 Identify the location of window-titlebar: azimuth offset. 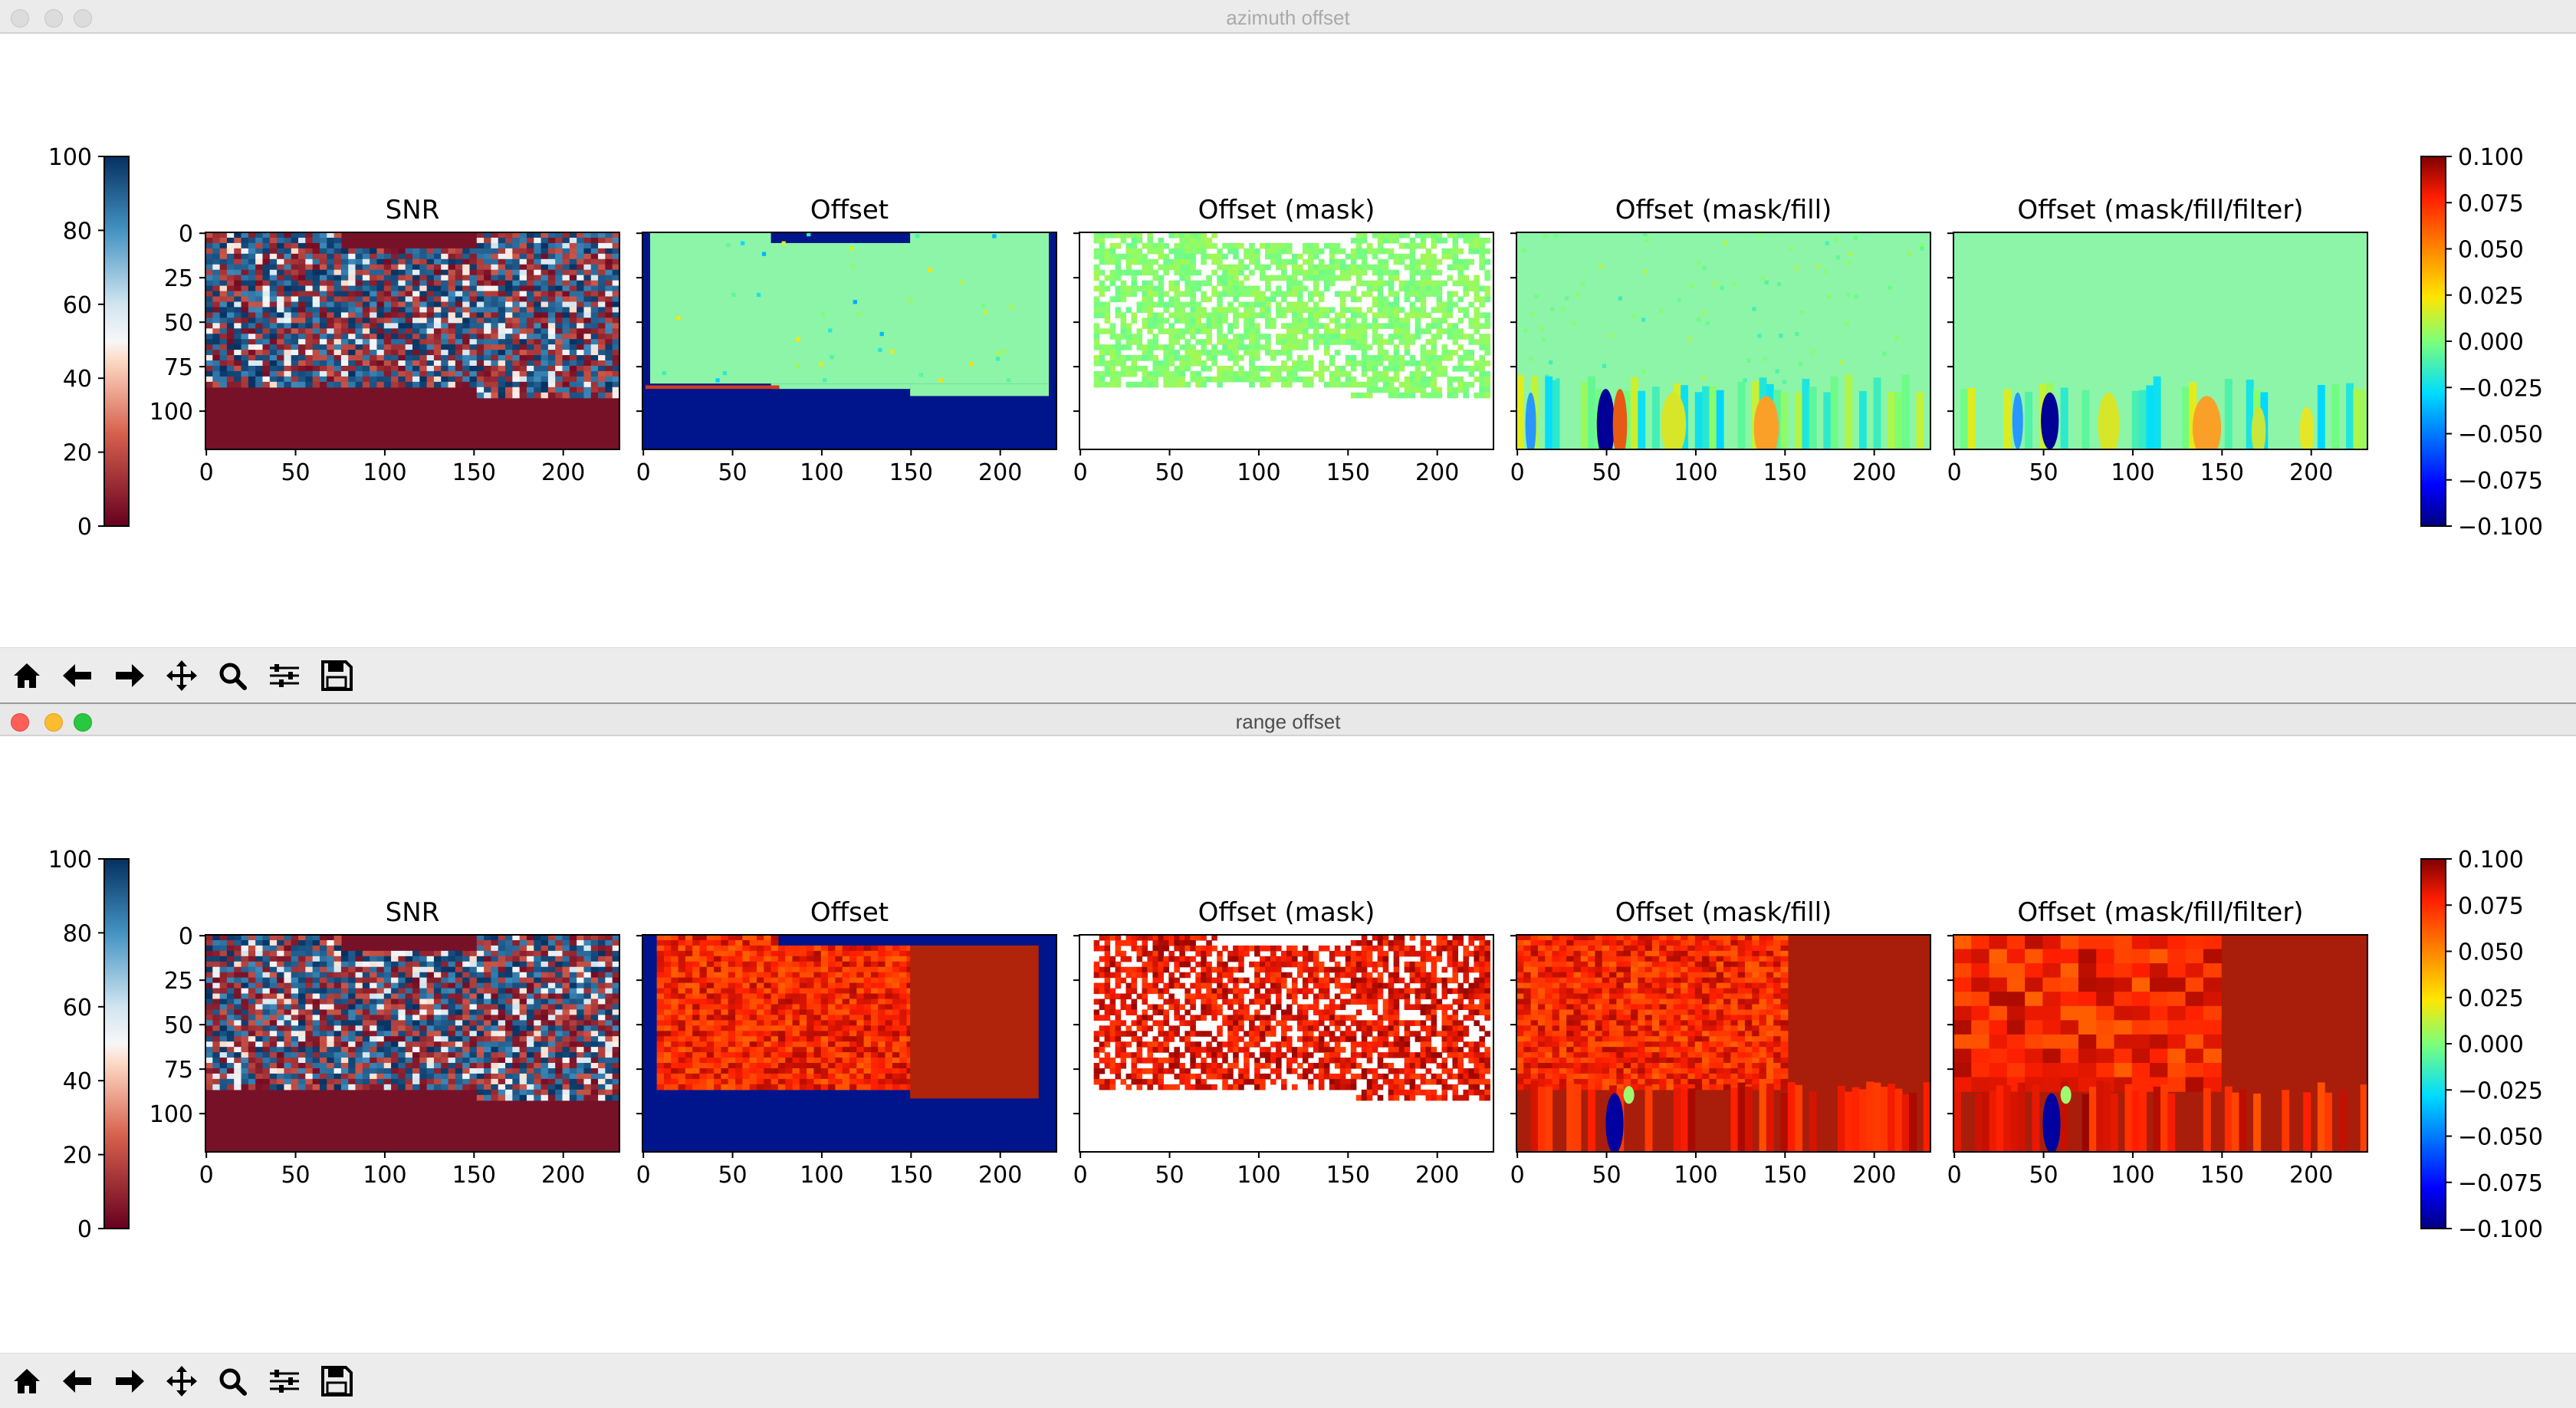
(1288, 17).